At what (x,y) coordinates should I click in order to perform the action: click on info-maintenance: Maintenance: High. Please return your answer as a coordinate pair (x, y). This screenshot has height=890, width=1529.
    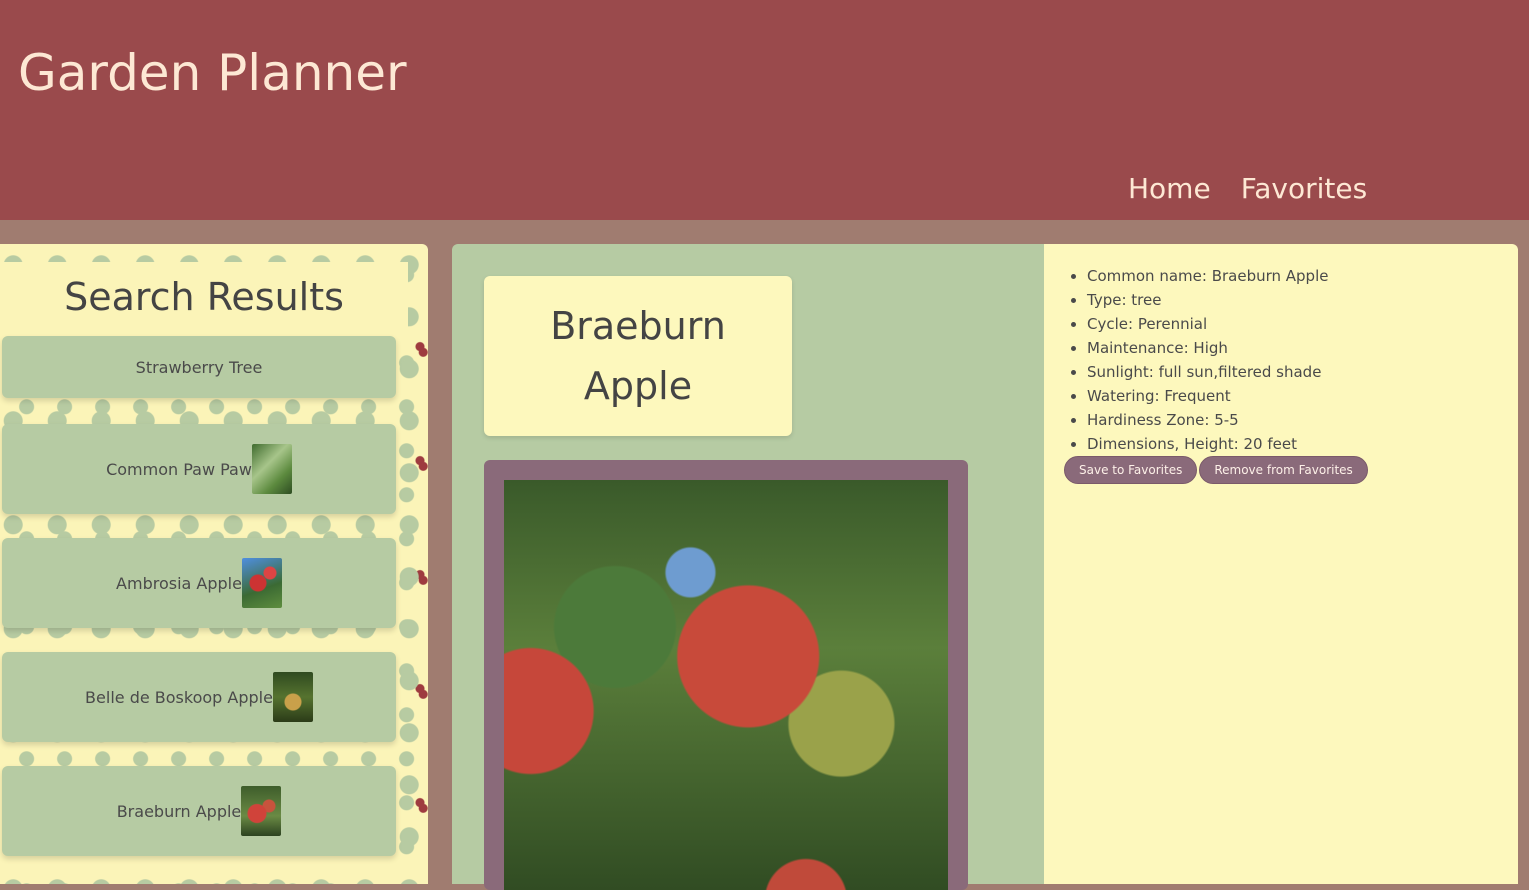
    Looking at the image, I should click on (1302, 348).